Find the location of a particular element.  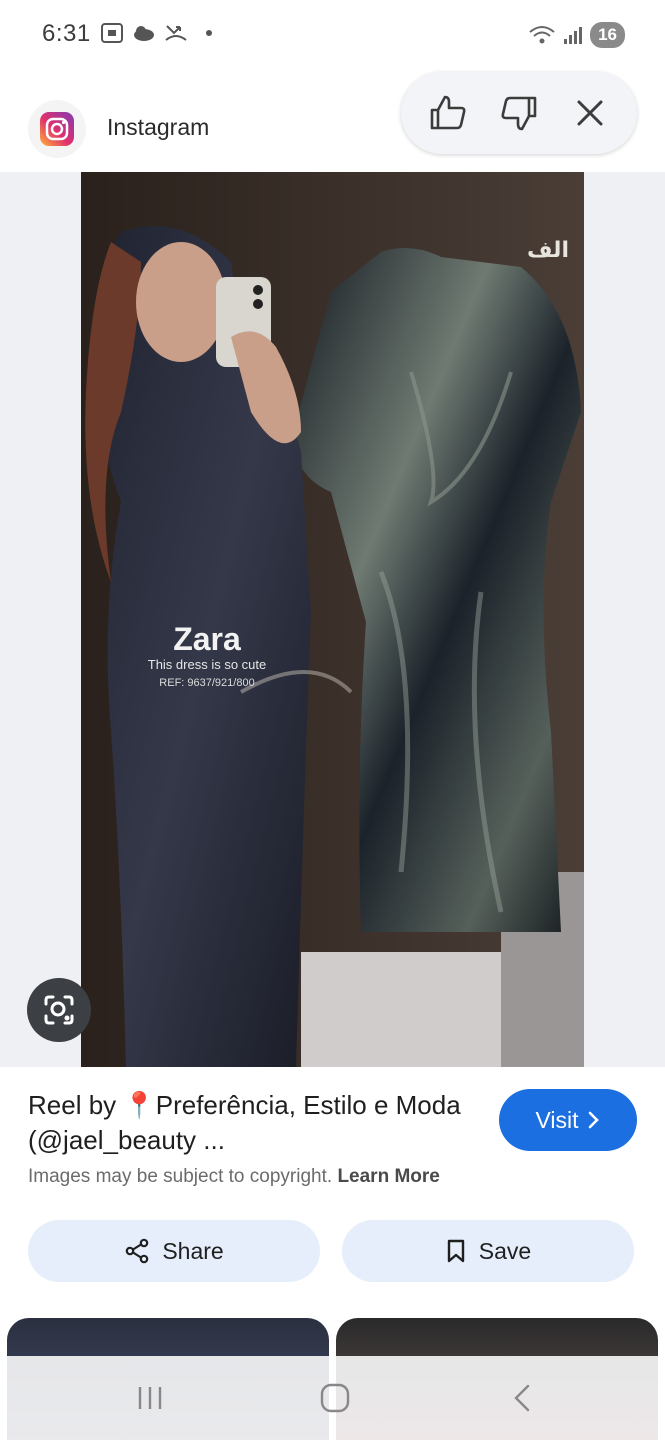

status-system-icons: 16 is located at coordinates (576, 35).